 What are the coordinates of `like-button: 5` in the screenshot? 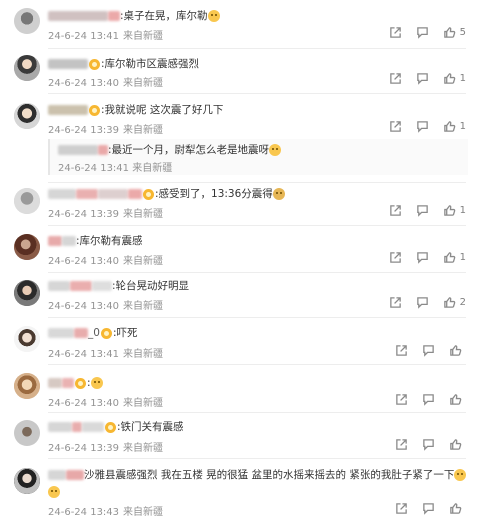 It's located at (454, 32).